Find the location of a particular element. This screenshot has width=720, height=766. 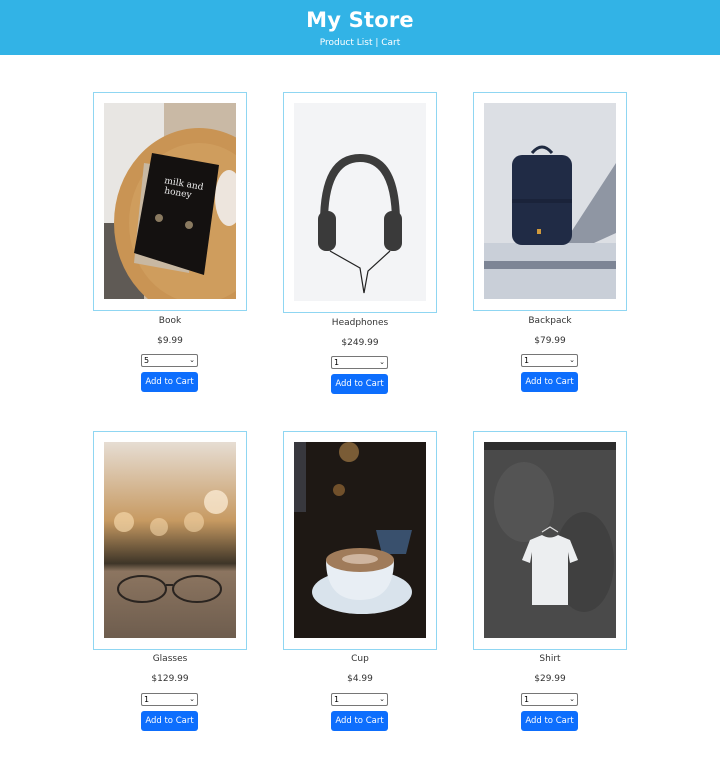

backpack-photo is located at coordinates (550, 201).